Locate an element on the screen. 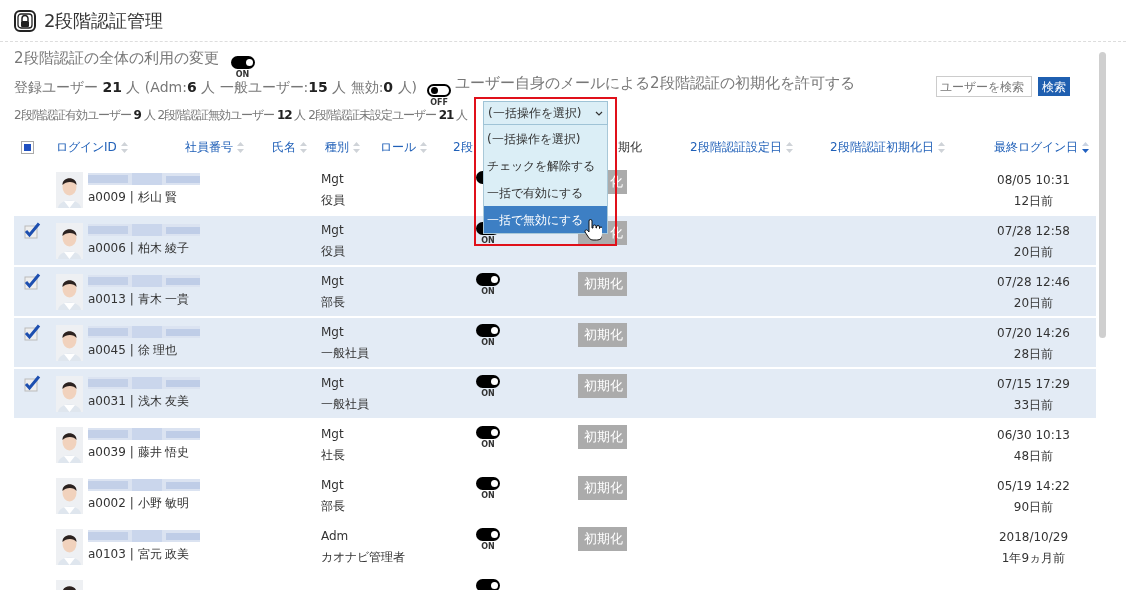  last-login-date: 06/30 10:13 is located at coordinates (1033, 435).